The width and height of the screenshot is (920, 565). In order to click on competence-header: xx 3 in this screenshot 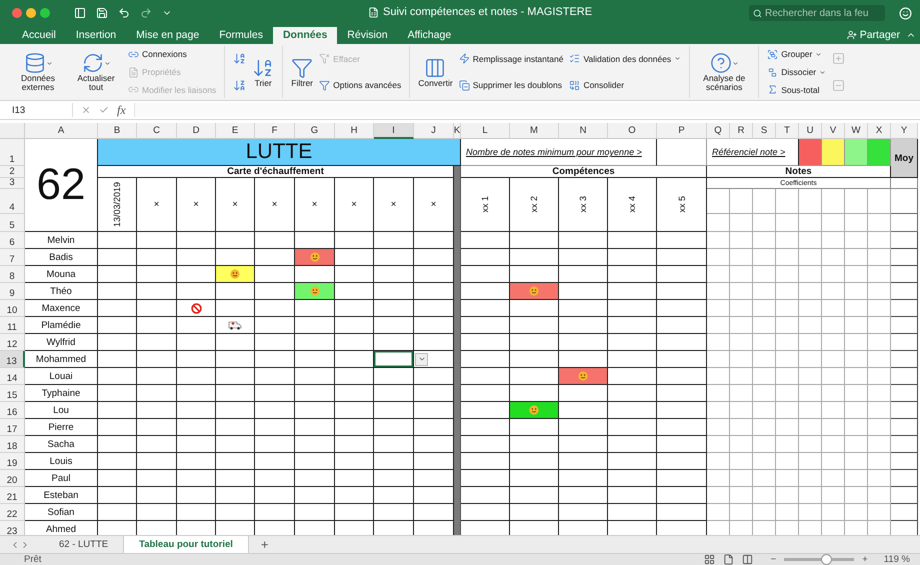, I will do `click(583, 205)`.